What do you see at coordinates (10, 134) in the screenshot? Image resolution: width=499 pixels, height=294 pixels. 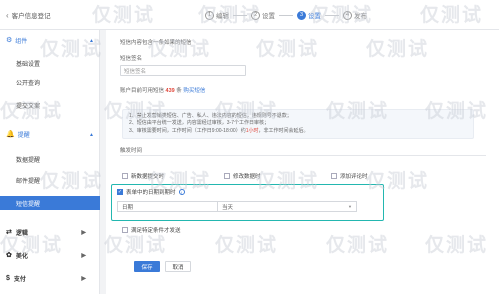 I see `bell-icon: 🔔` at bounding box center [10, 134].